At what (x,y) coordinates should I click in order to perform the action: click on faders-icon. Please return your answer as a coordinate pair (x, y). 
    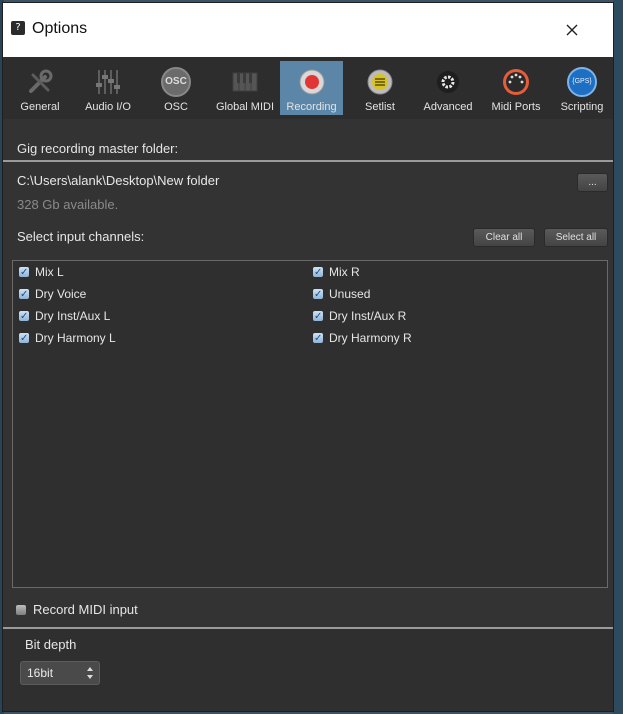
    Looking at the image, I should click on (108, 82).